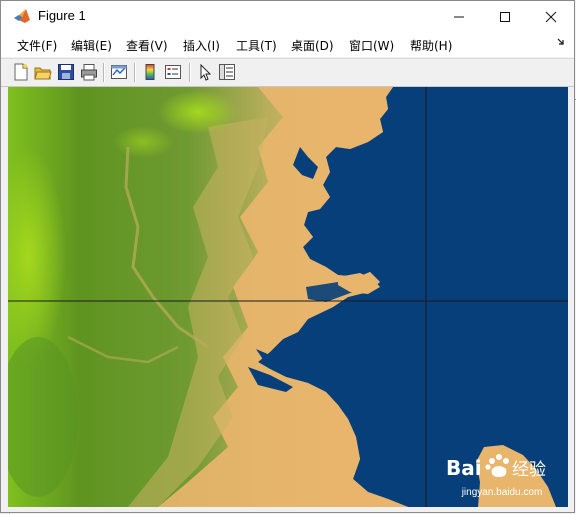  I want to click on window-title: Figure 1, so click(62, 15).